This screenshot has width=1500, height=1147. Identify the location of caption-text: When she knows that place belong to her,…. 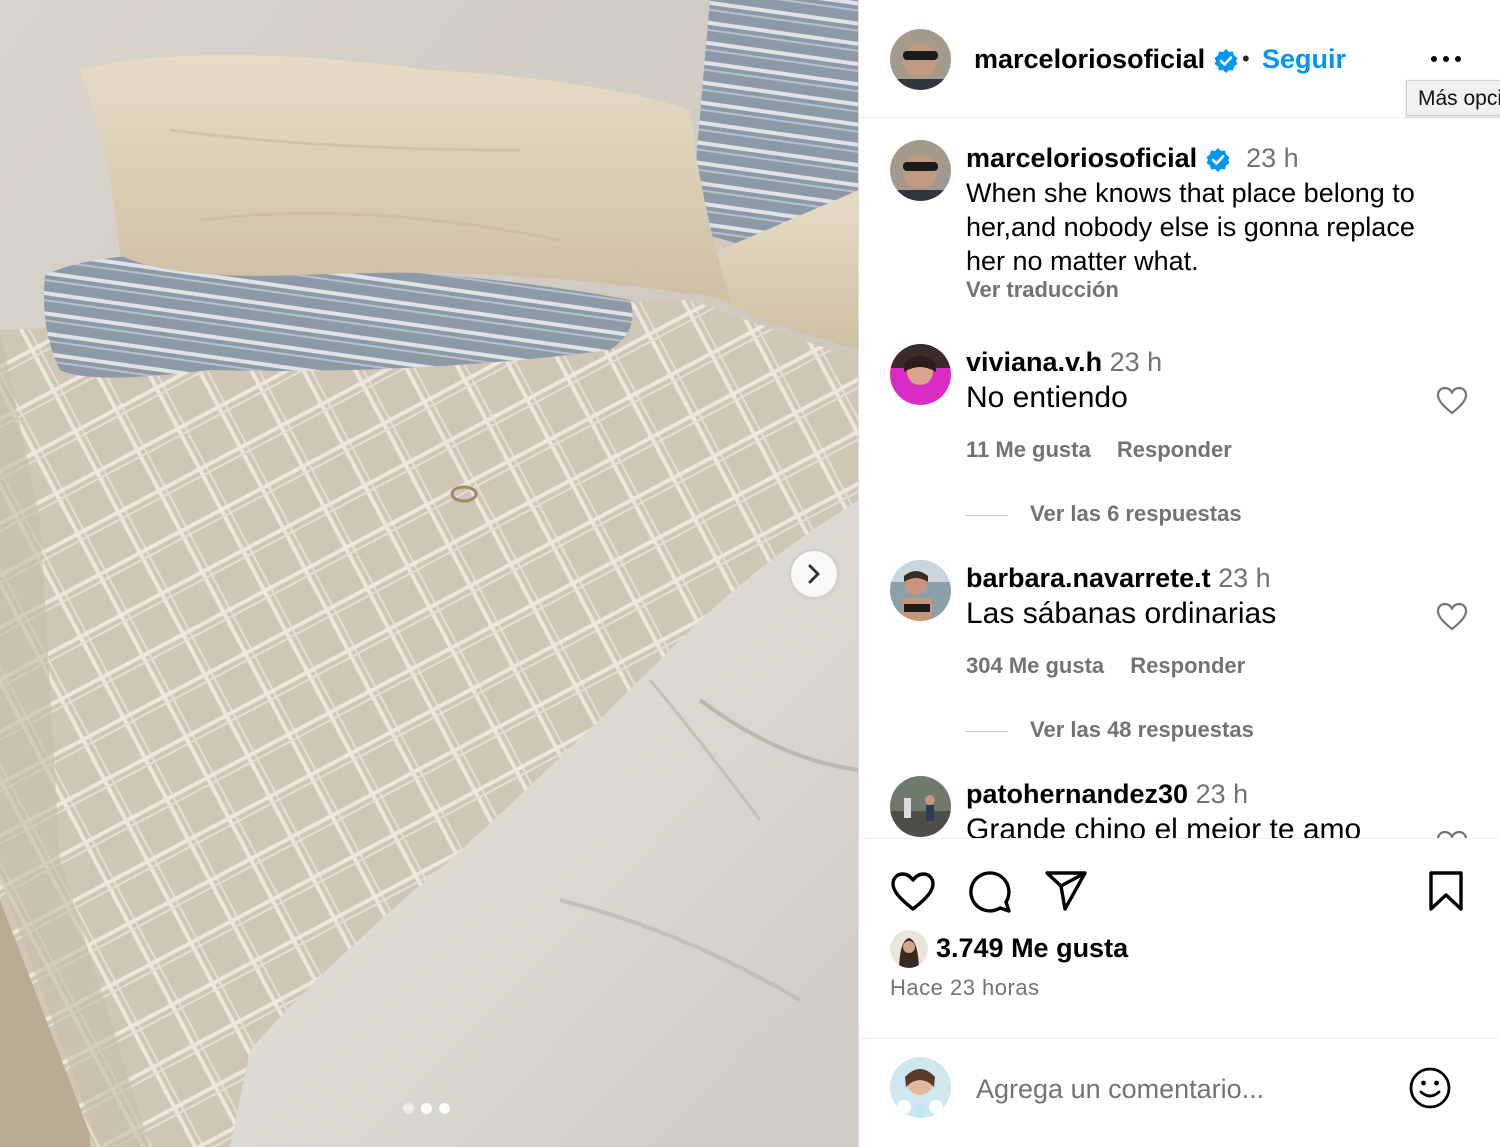
(1190, 227).